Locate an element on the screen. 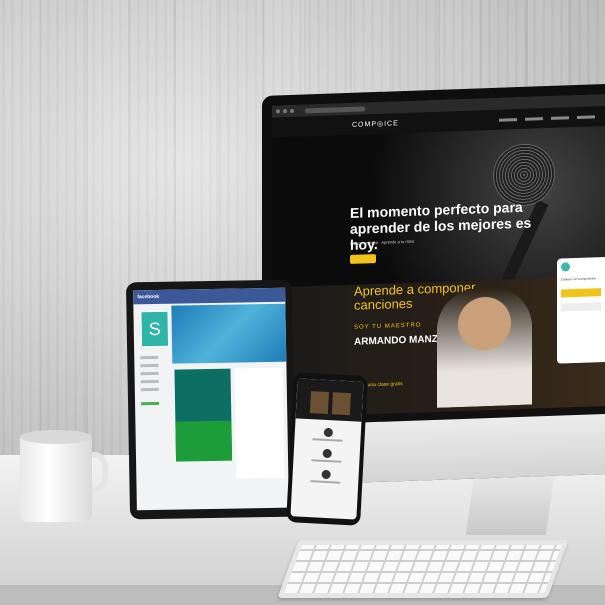 The width and height of the screenshot is (605, 605). facebook-cover is located at coordinates (229, 333).